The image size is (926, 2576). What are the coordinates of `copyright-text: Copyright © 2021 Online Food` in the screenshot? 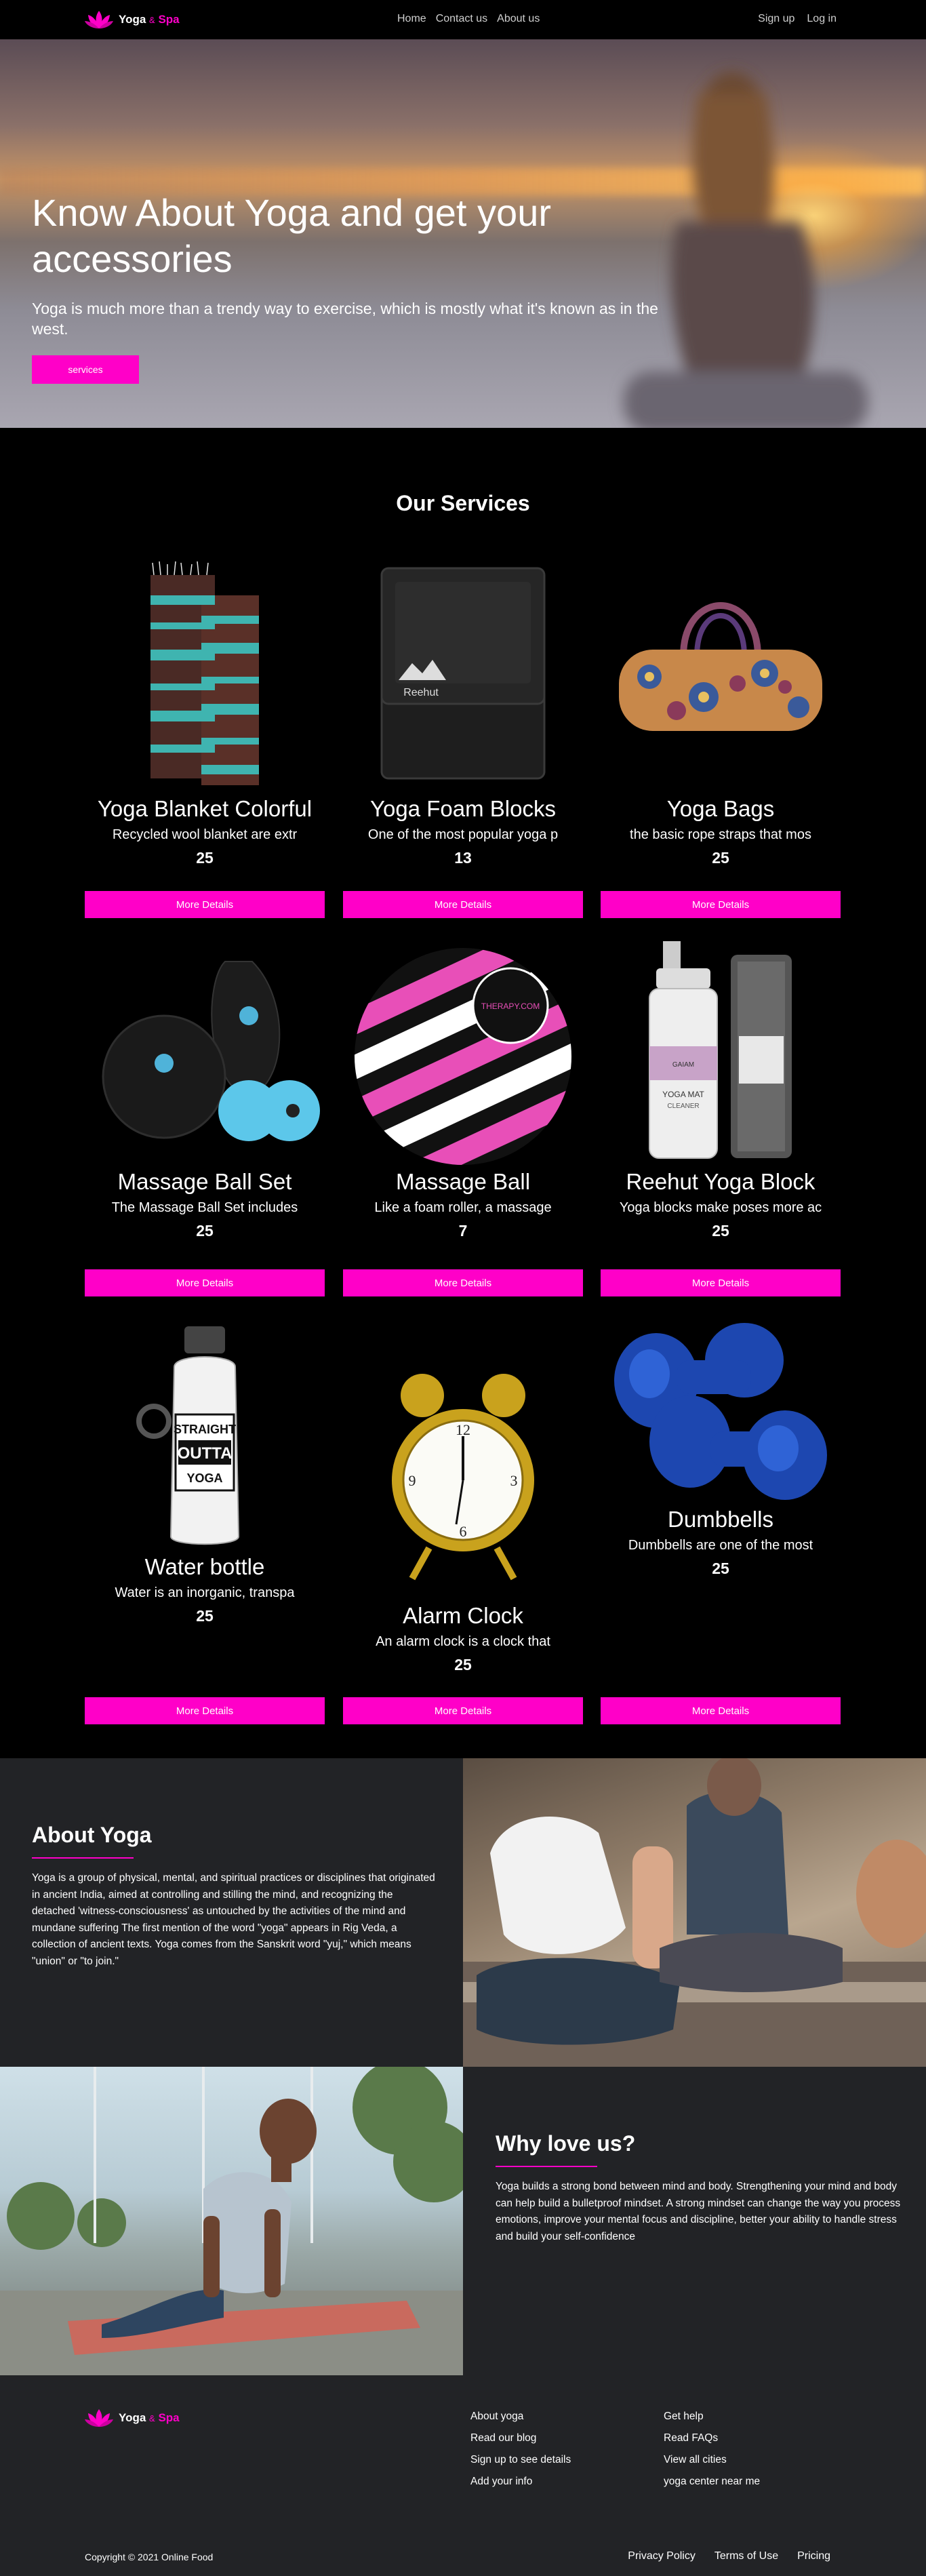 It's located at (149, 2557).